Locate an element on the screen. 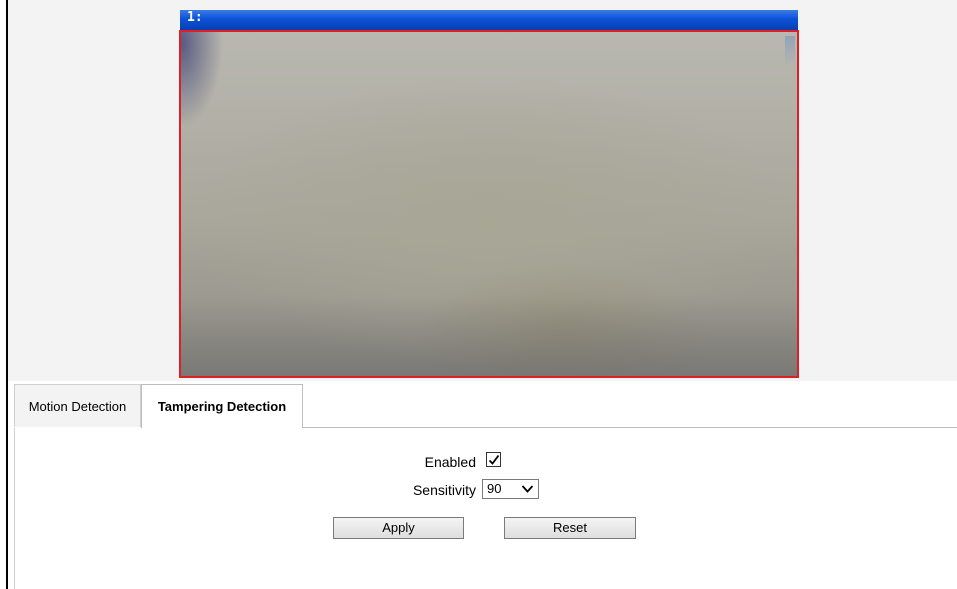  tab-tampering-detection: Tampering Detection is located at coordinates (222, 406).